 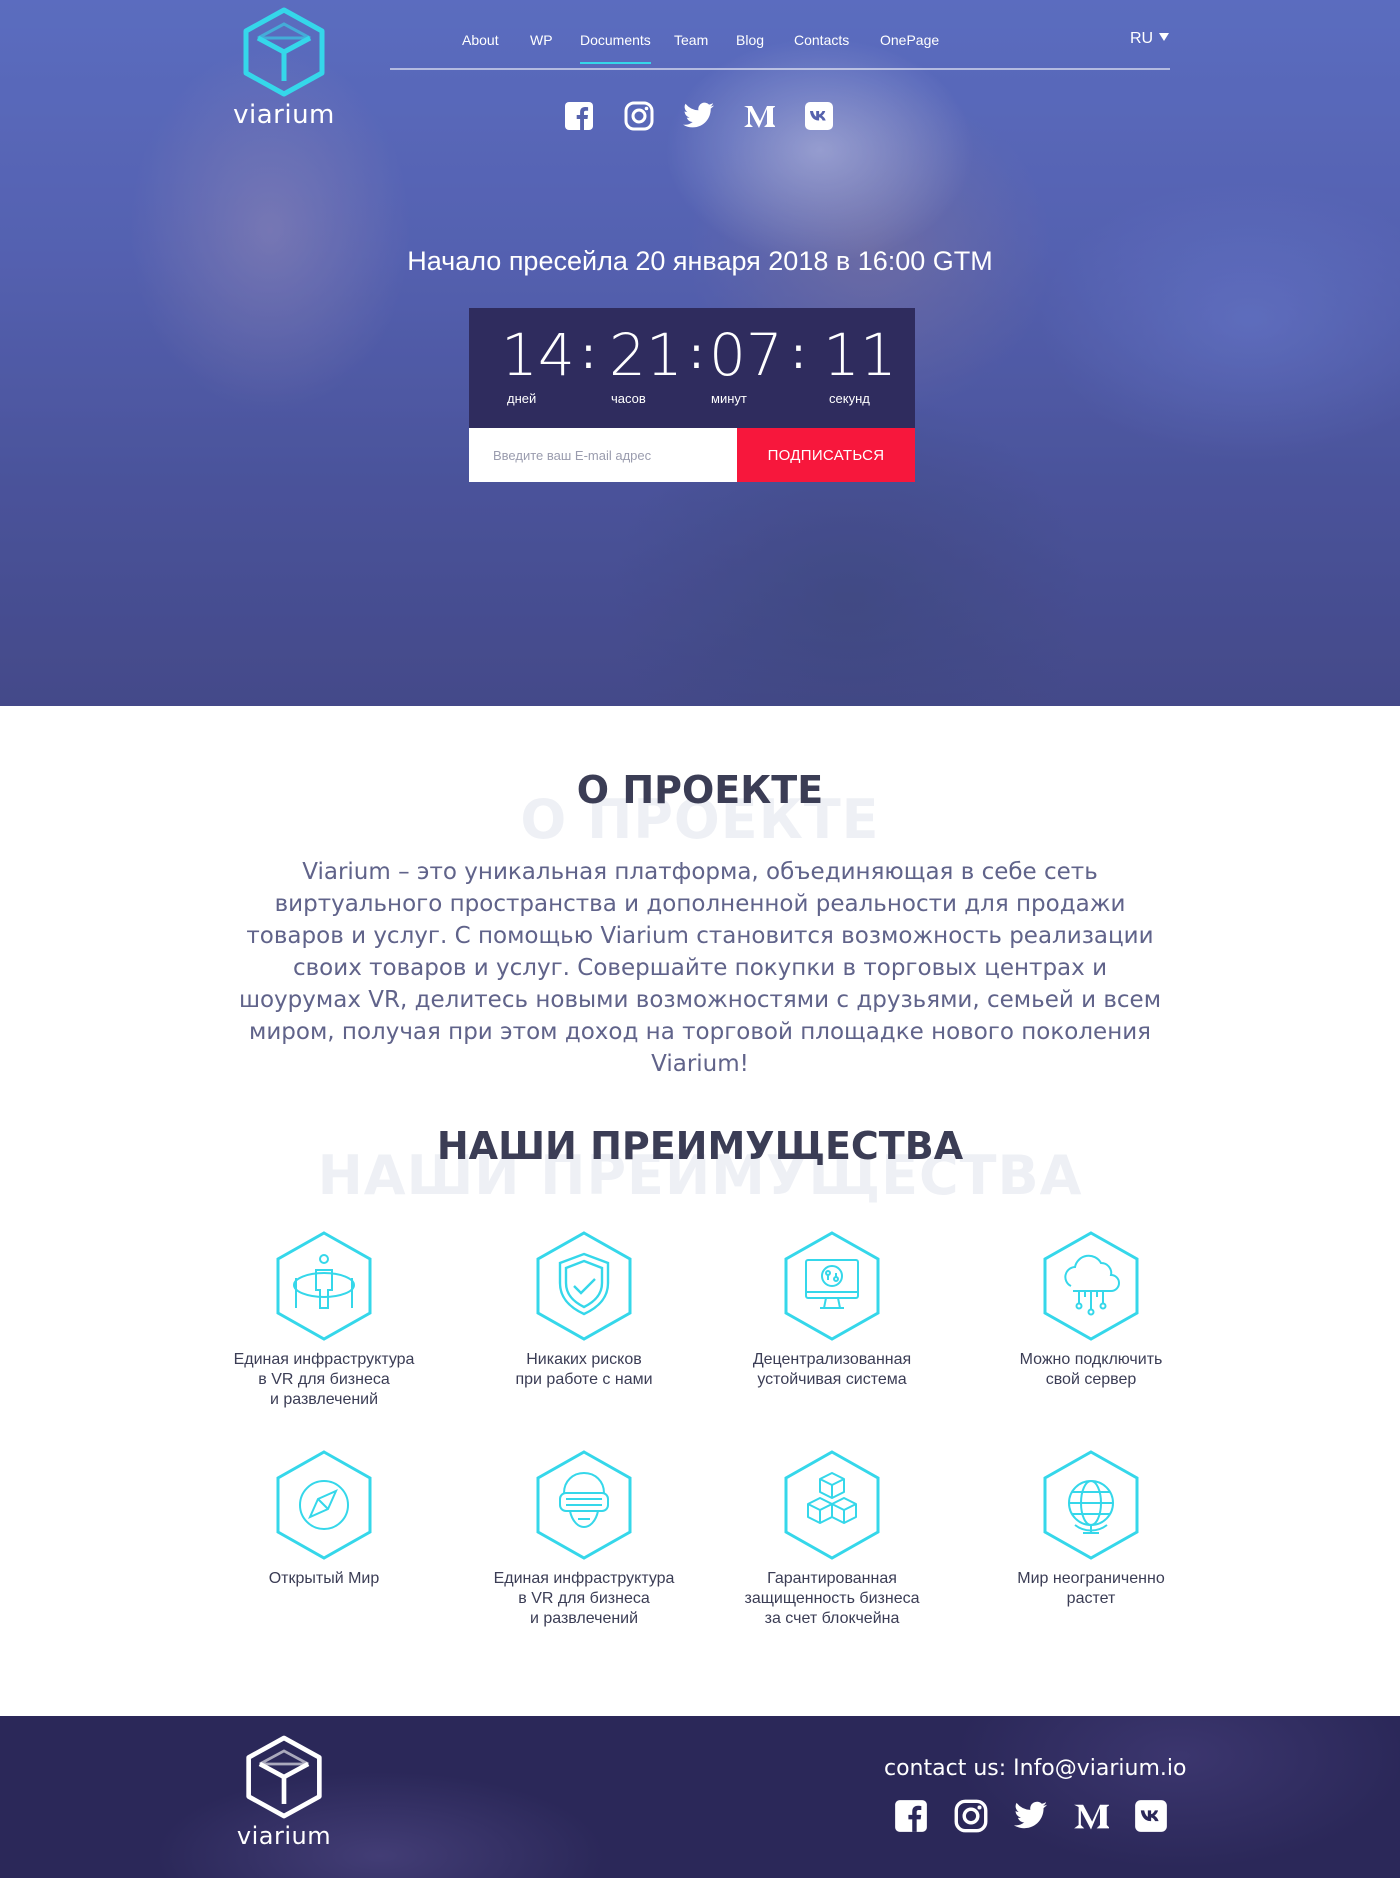 What do you see at coordinates (538, 355) in the screenshot?
I see `countdown-days: 14` at bounding box center [538, 355].